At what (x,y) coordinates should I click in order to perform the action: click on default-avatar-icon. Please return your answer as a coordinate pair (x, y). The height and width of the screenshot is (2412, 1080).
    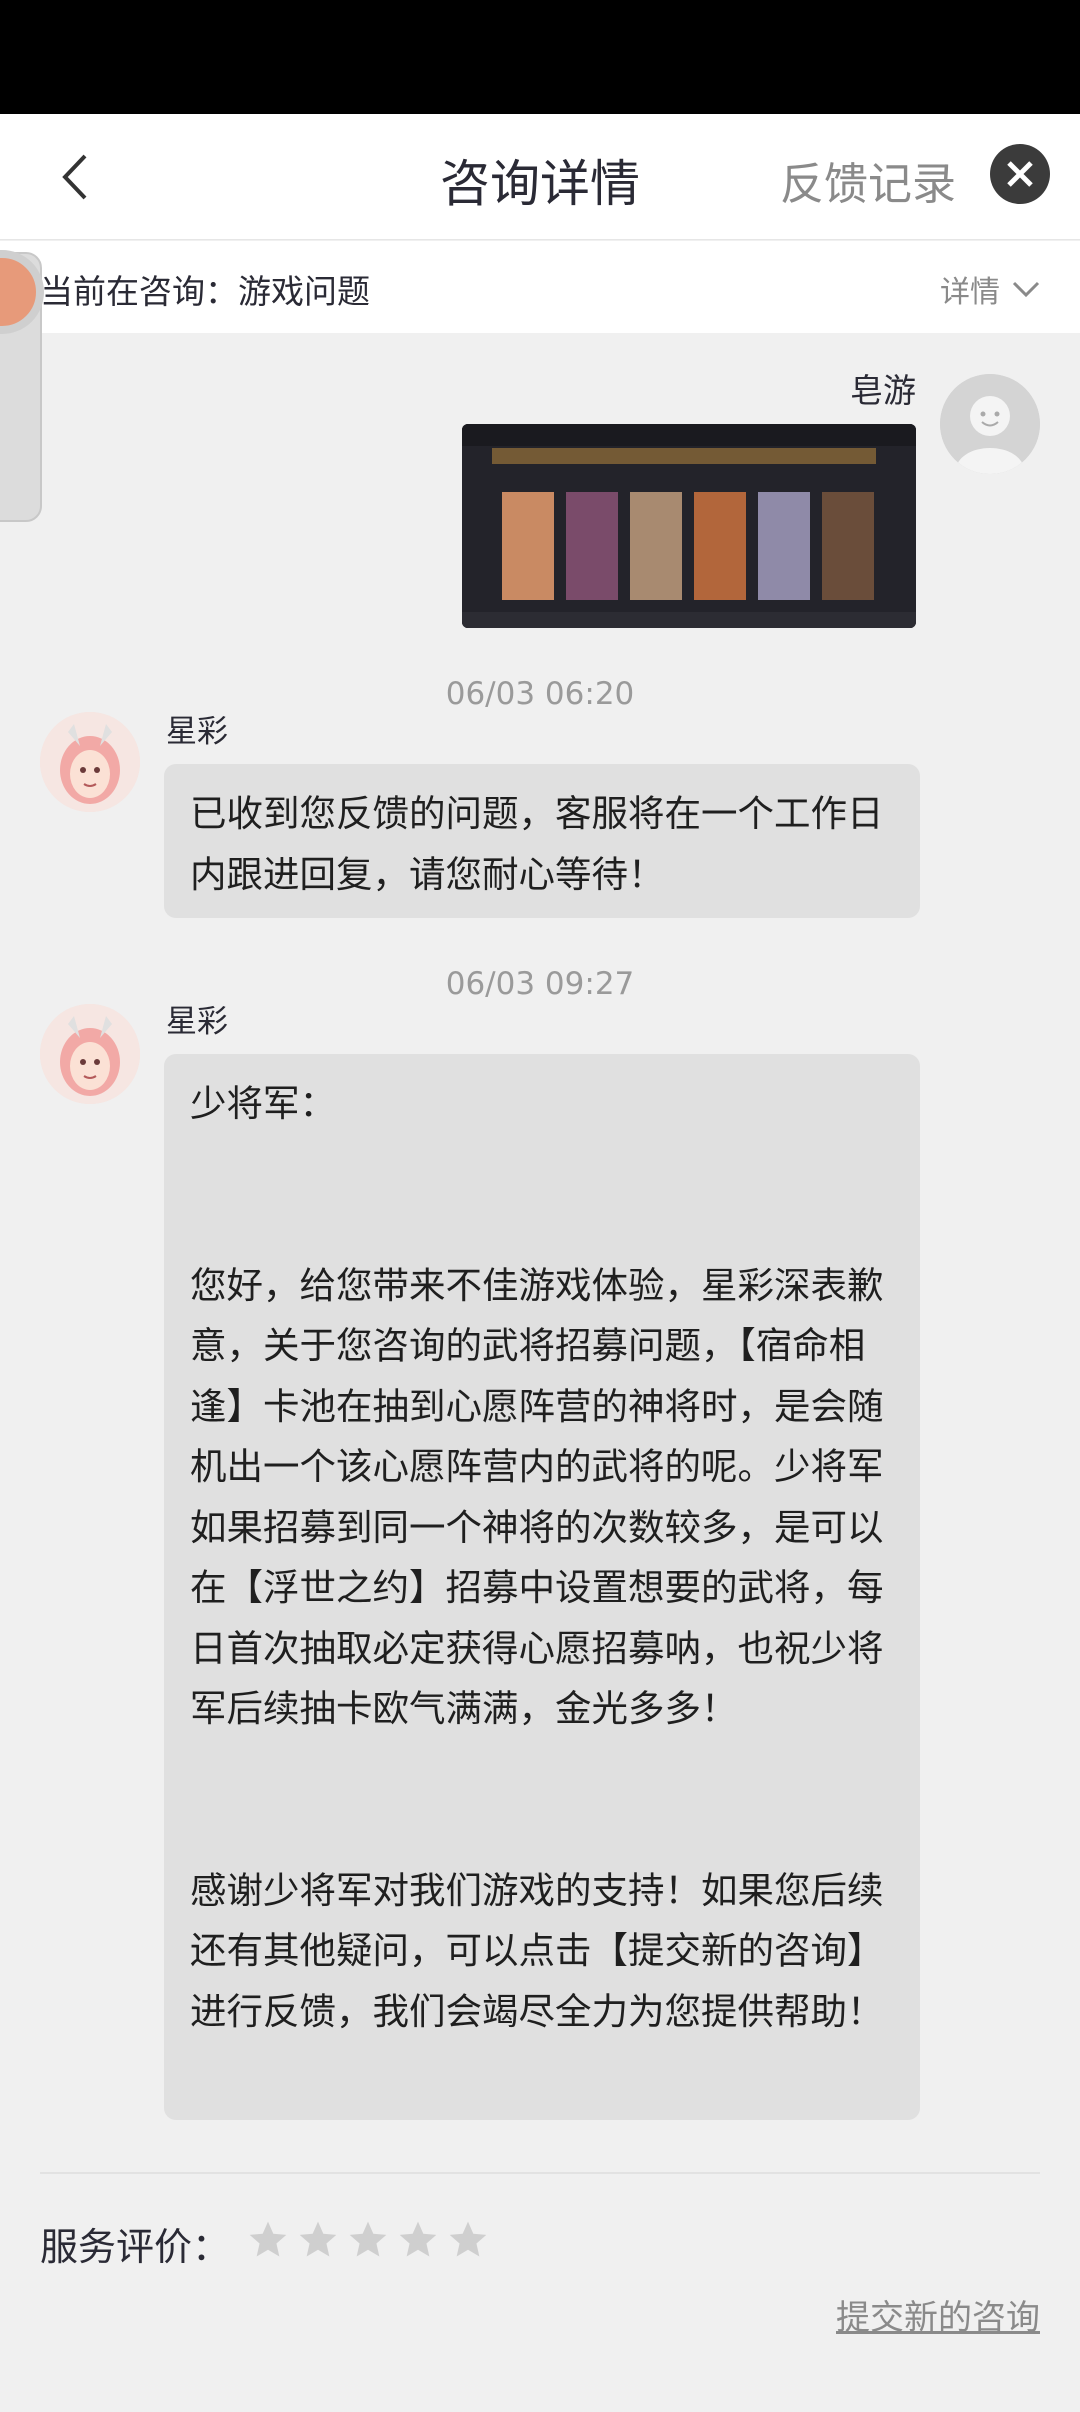
    Looking at the image, I should click on (990, 424).